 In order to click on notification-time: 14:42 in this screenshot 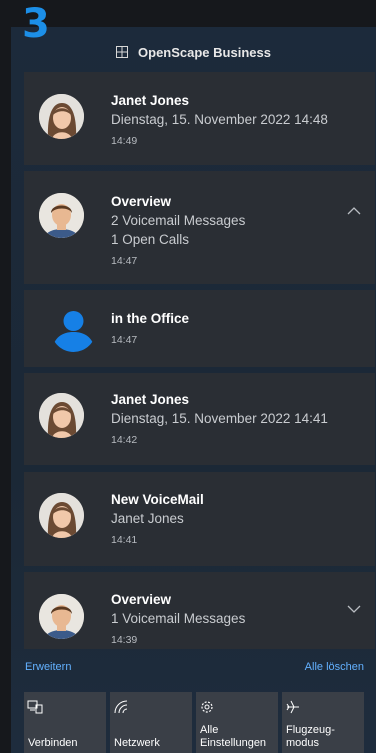, I will do `click(124, 440)`.